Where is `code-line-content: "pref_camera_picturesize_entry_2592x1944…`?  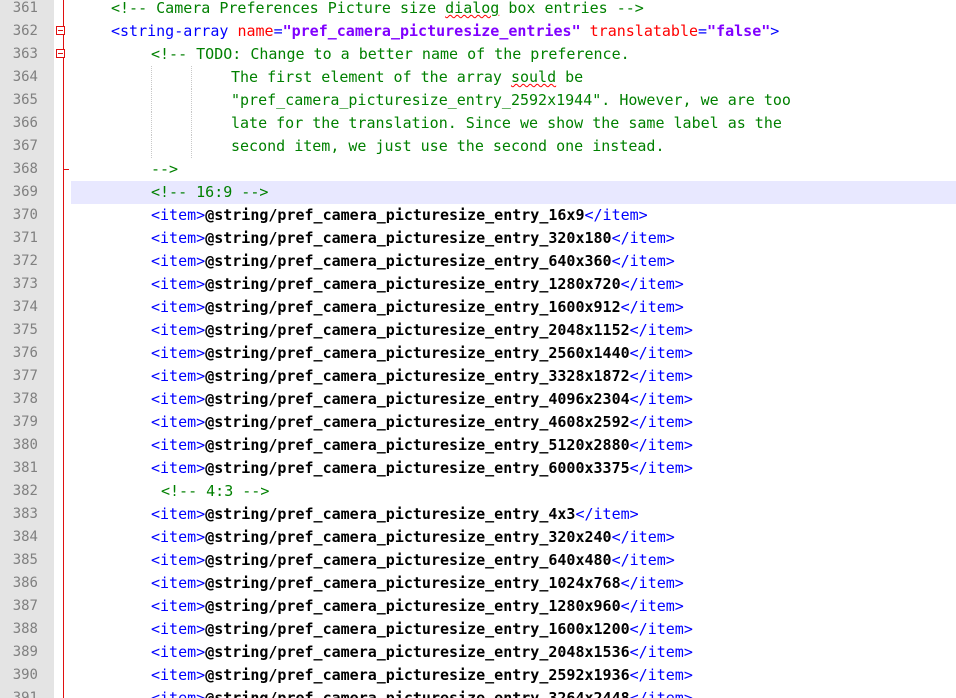 code-line-content: "pref_camera_picturesize_entry_2592x1944… is located at coordinates (513, 100).